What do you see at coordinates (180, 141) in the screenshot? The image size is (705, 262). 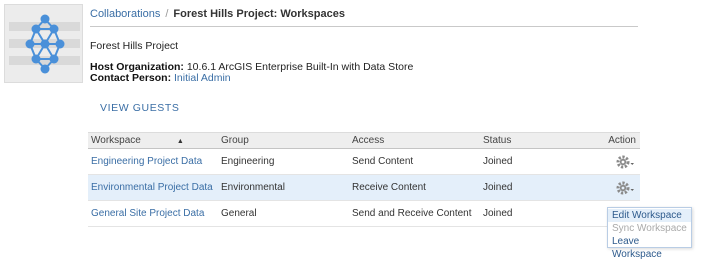 I see `sort-ascending-icon: ▲` at bounding box center [180, 141].